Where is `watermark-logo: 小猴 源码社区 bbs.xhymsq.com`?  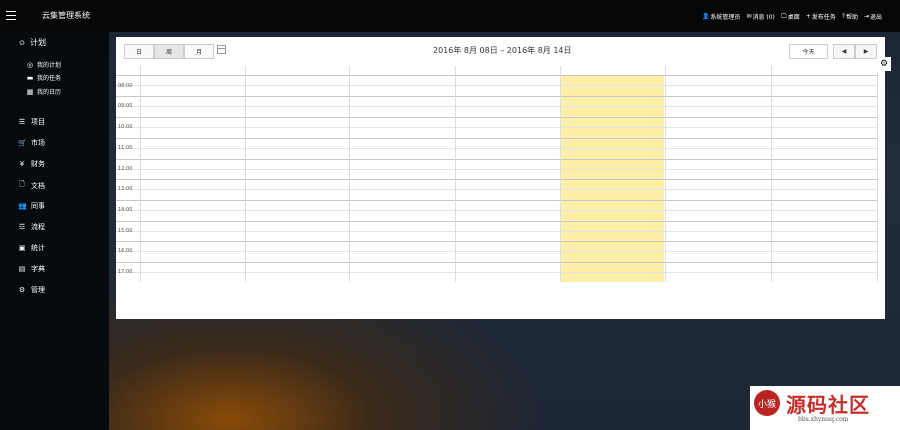 watermark-logo: 小猴 源码社区 bbs.xhymsq.com is located at coordinates (825, 408).